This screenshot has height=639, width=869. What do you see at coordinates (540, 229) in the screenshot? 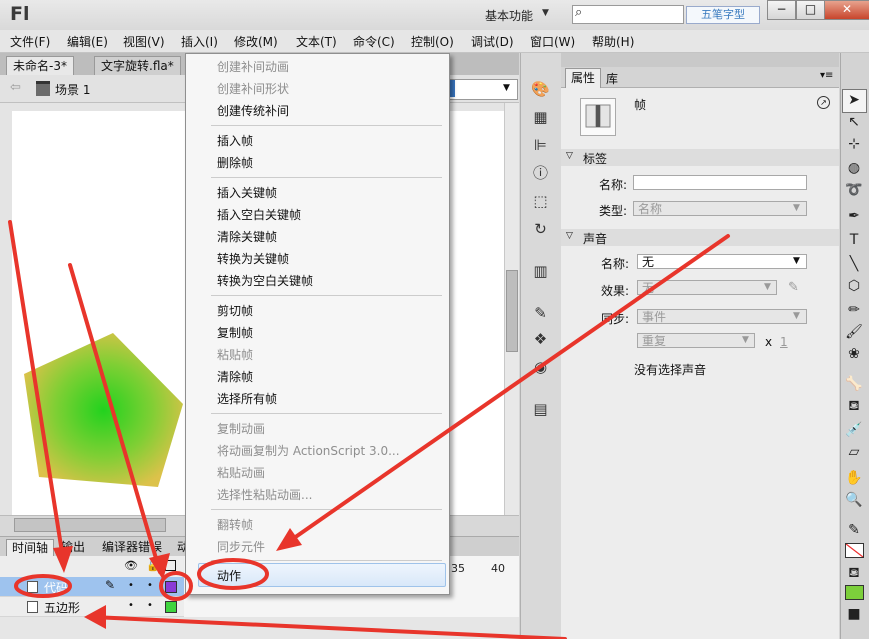
I see `history-icon: ↻` at bounding box center [540, 229].